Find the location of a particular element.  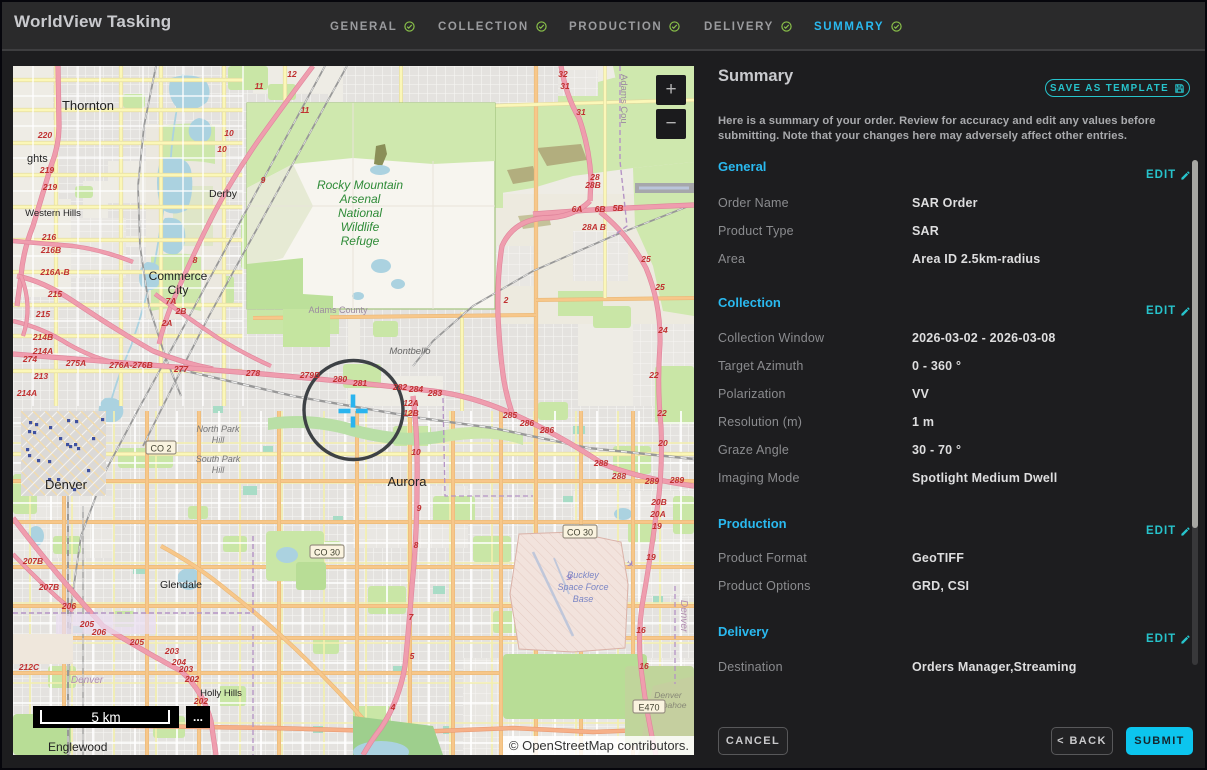

svg-text: Englewood is located at coordinates (77, 747).